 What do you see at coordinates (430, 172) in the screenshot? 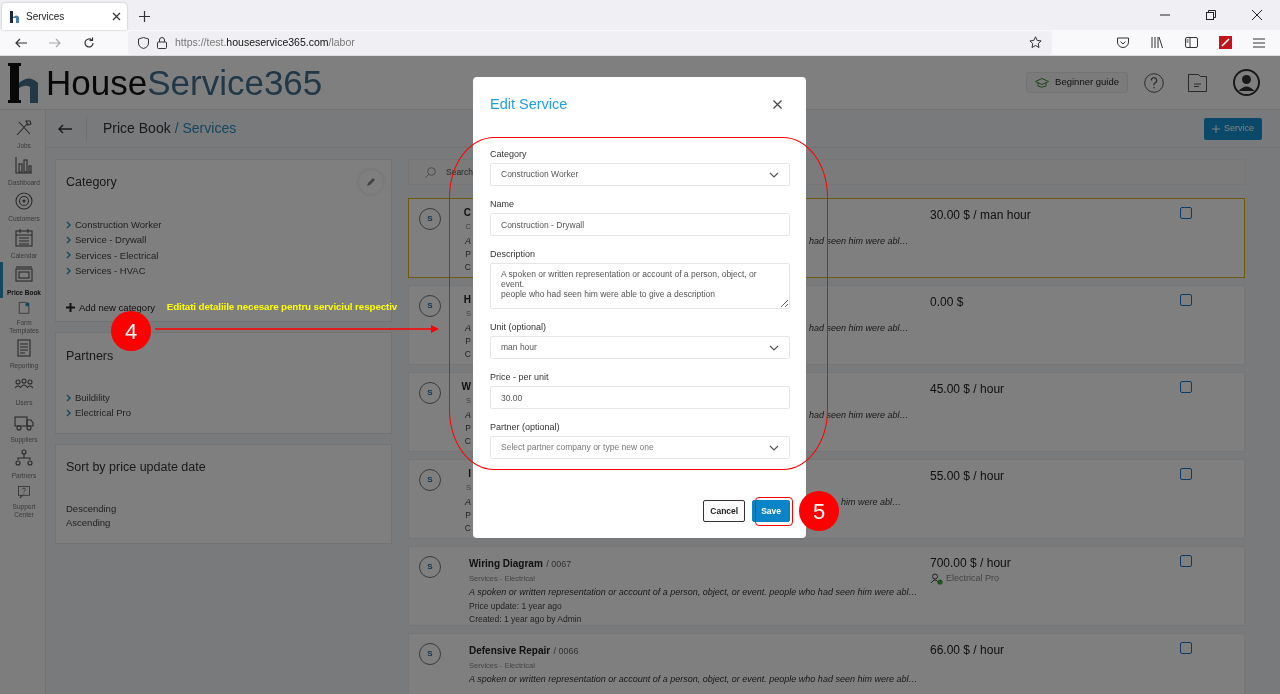
I see `search-icon` at bounding box center [430, 172].